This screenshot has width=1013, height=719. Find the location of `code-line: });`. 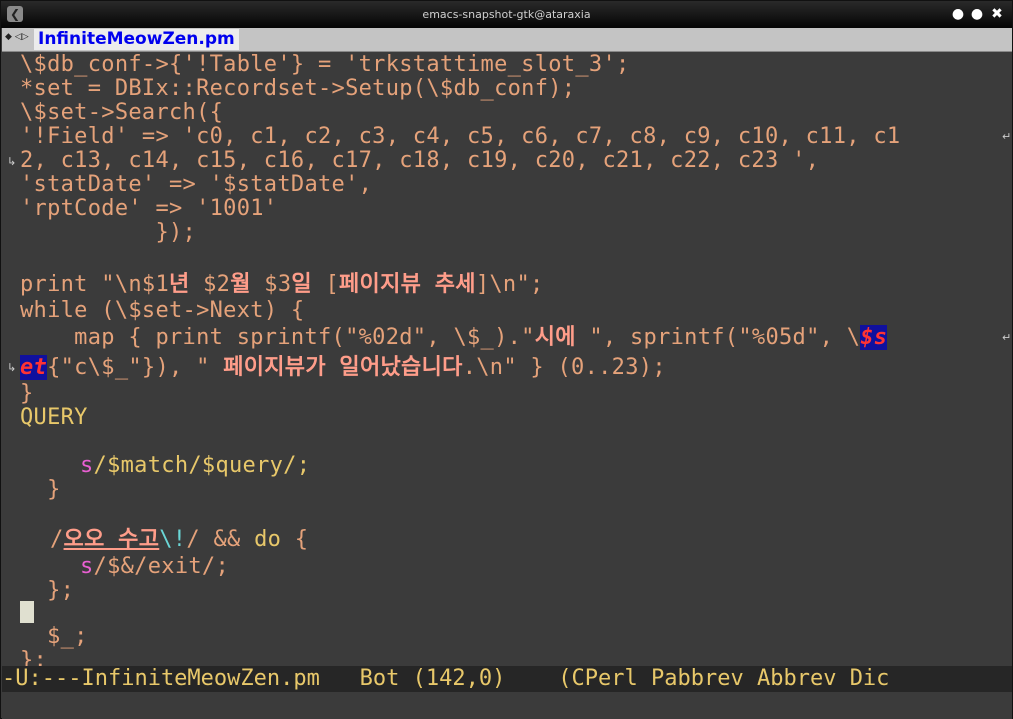

code-line: }); is located at coordinates (108, 232).